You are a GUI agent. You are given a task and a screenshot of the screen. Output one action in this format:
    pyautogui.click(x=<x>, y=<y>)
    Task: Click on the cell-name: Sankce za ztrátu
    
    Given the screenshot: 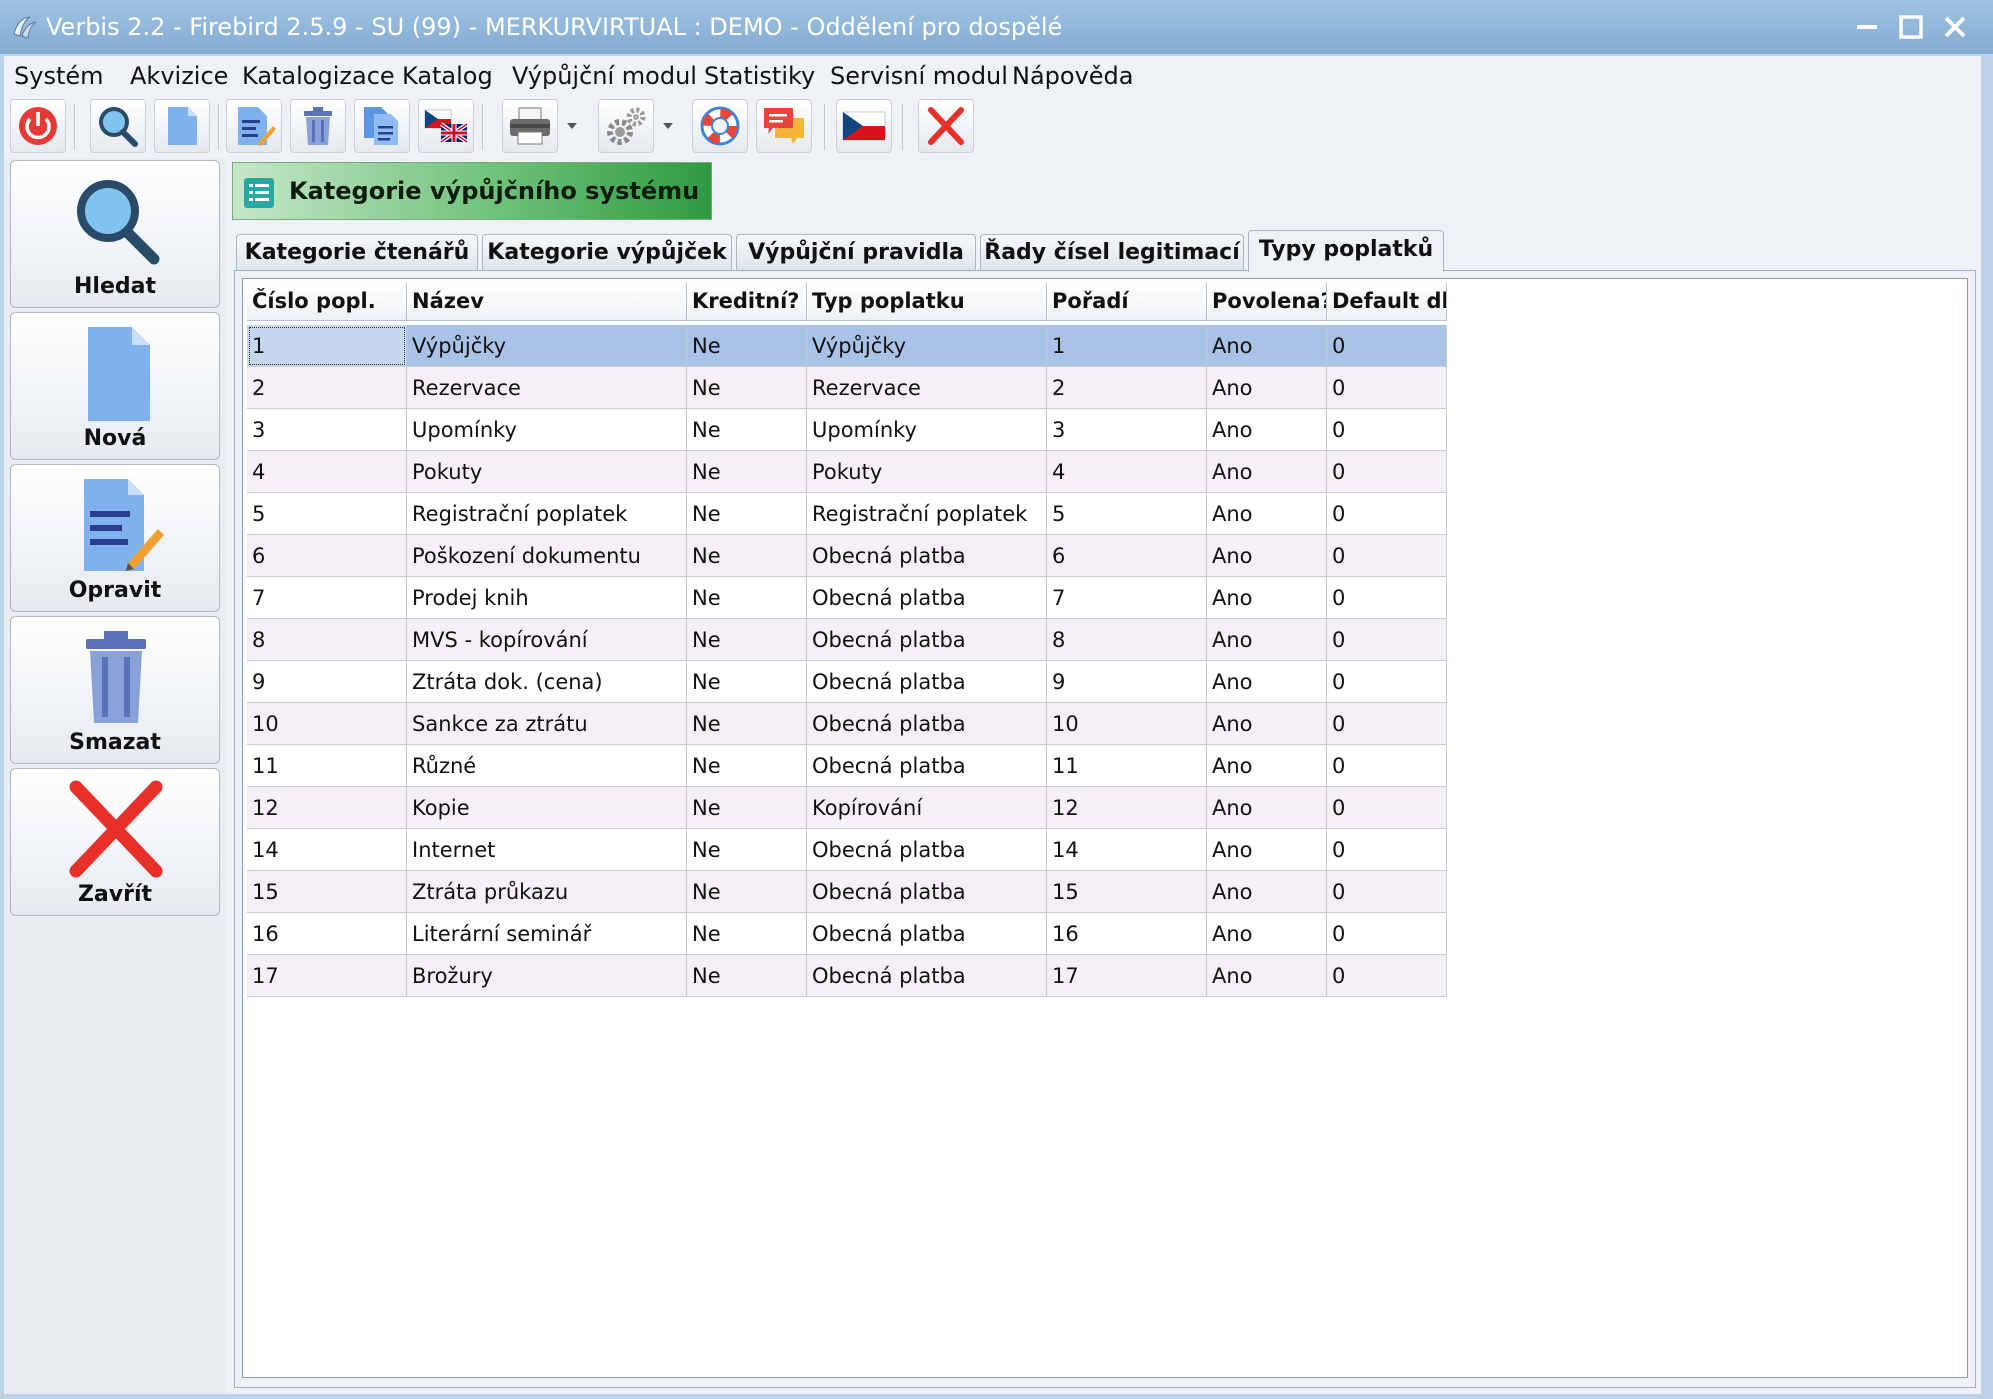 What is the action you would take?
    pyautogui.click(x=547, y=724)
    